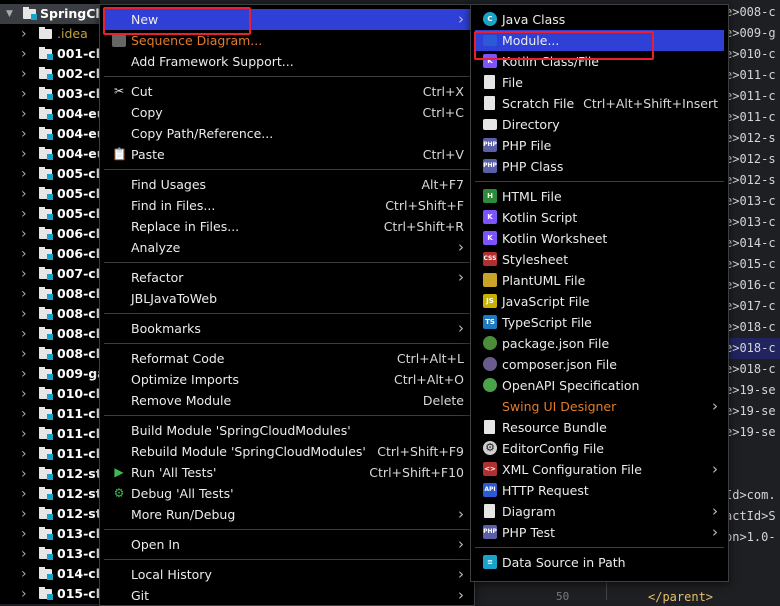 Image resolution: width=780 pixels, height=606 pixels. I want to click on menu-item-jbljavatoweb: JBLJavaToWeb, so click(287, 298).